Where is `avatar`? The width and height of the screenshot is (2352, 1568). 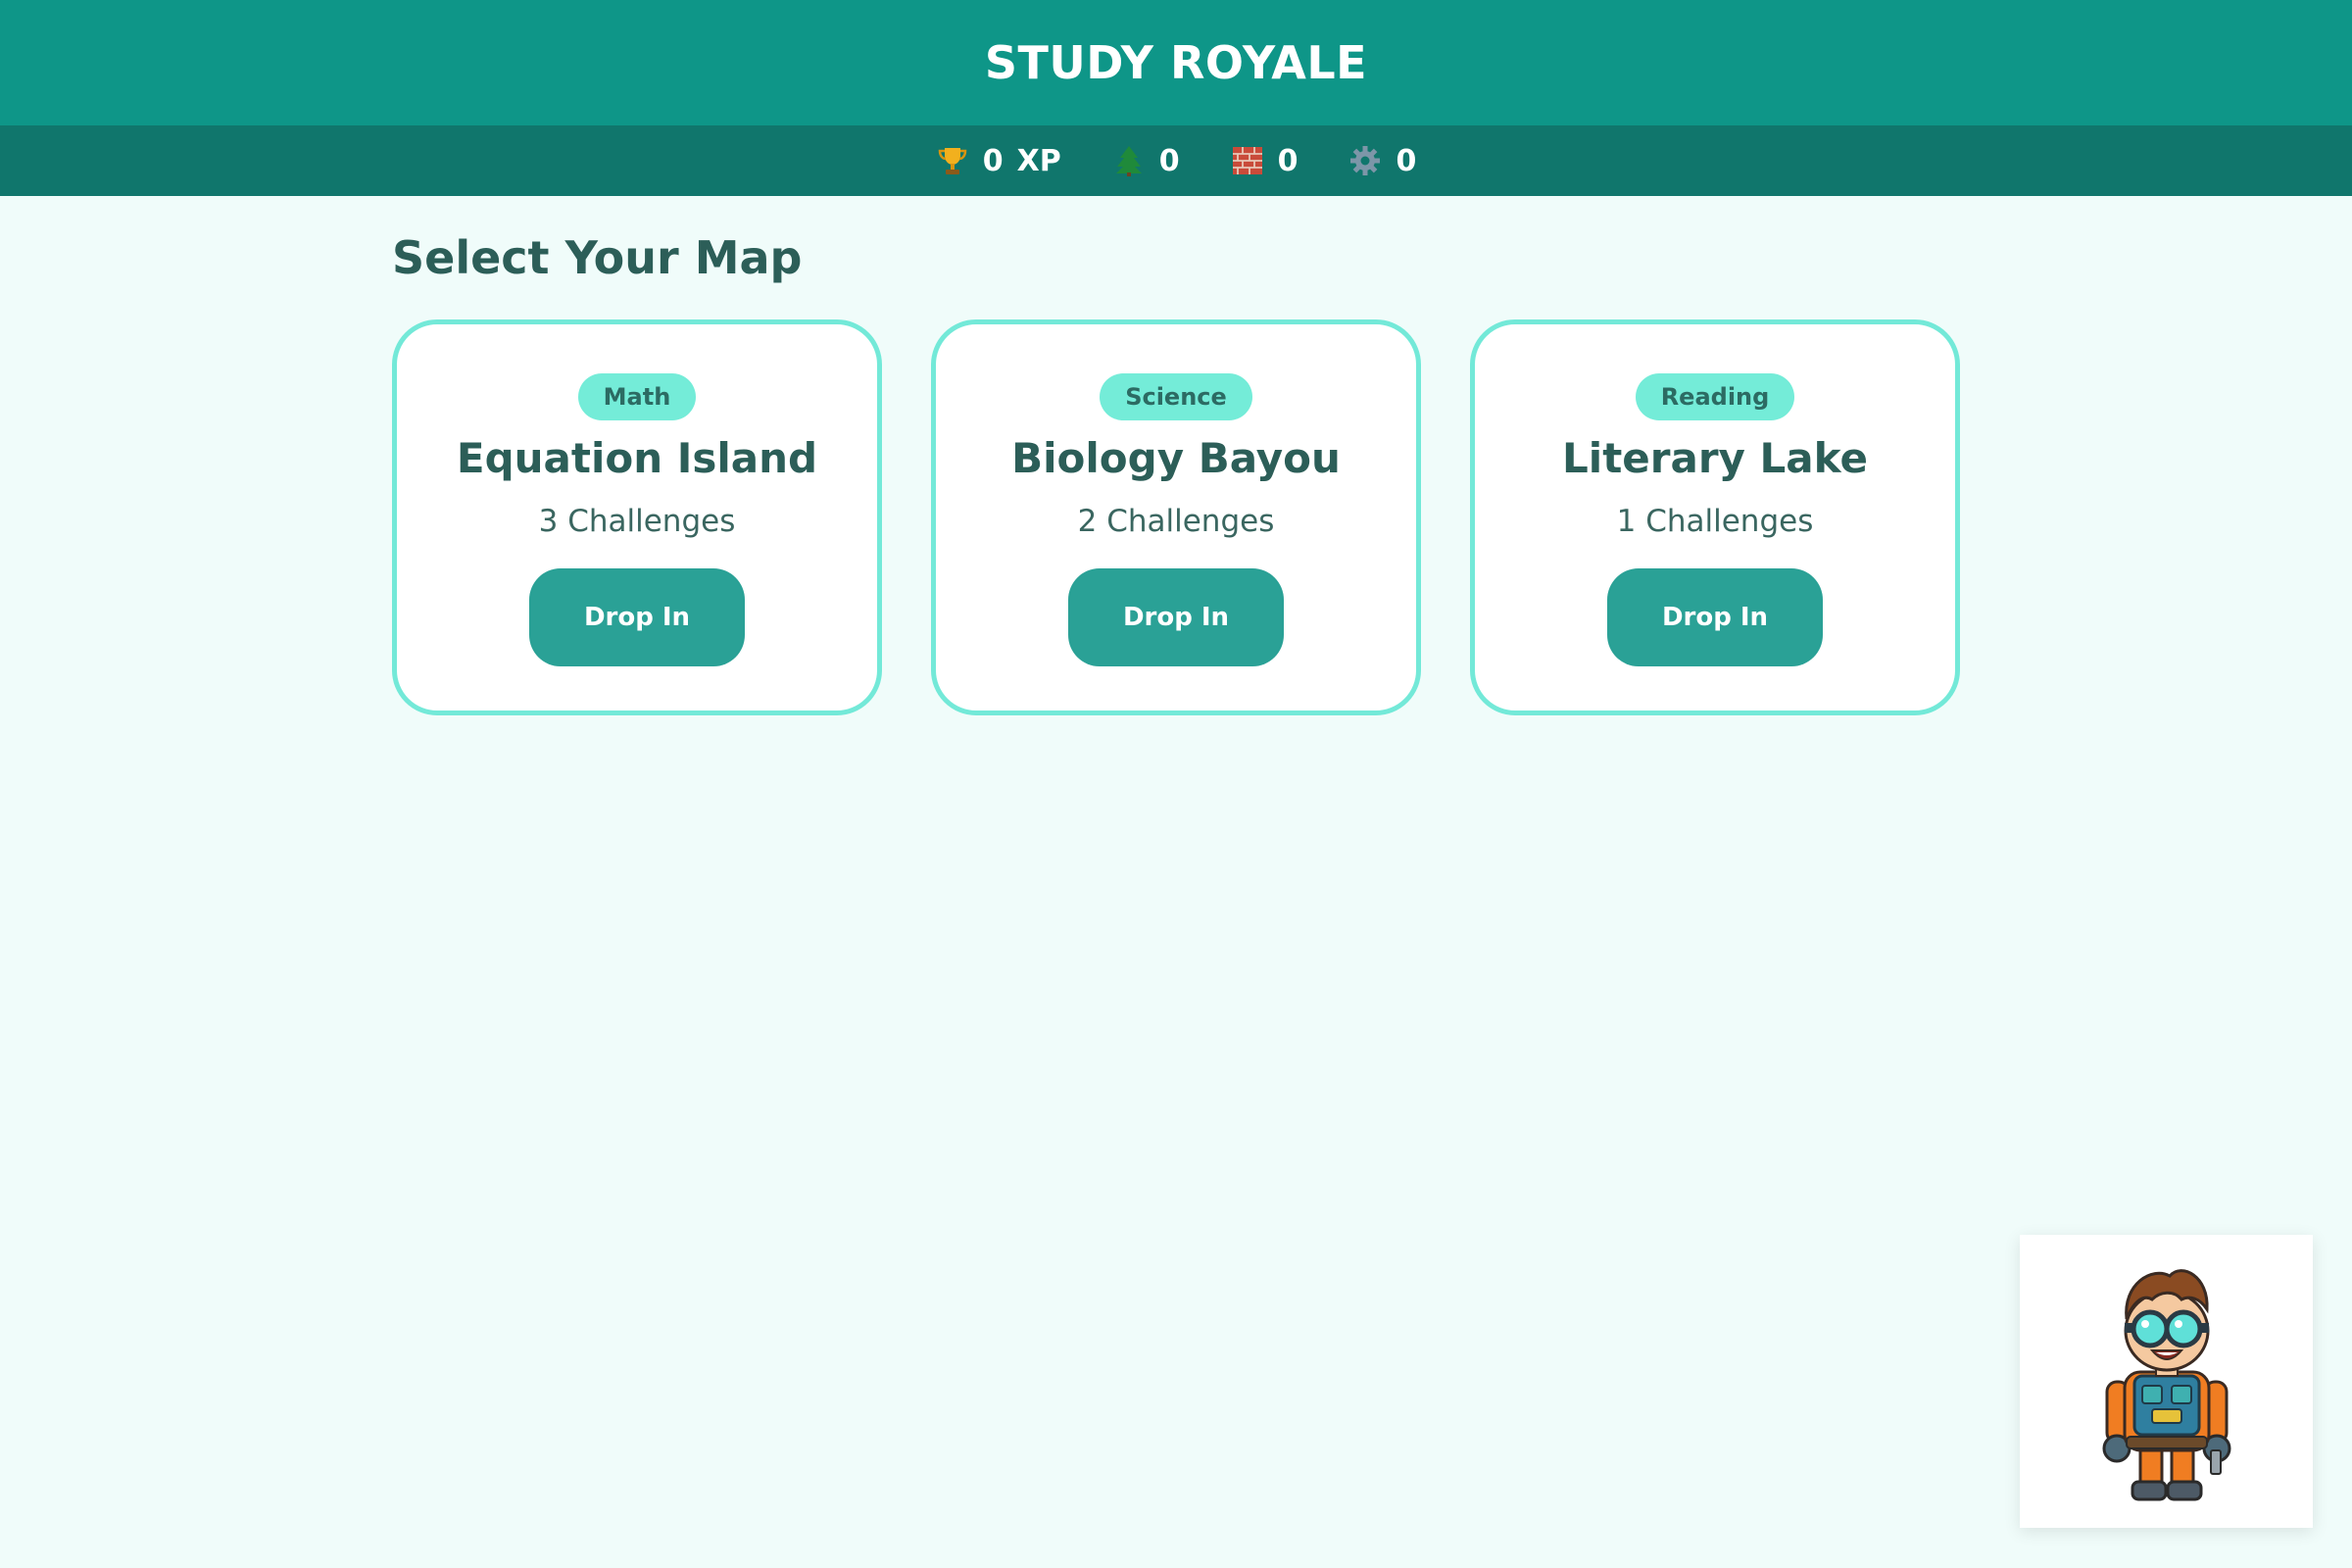 avatar is located at coordinates (2166, 1381).